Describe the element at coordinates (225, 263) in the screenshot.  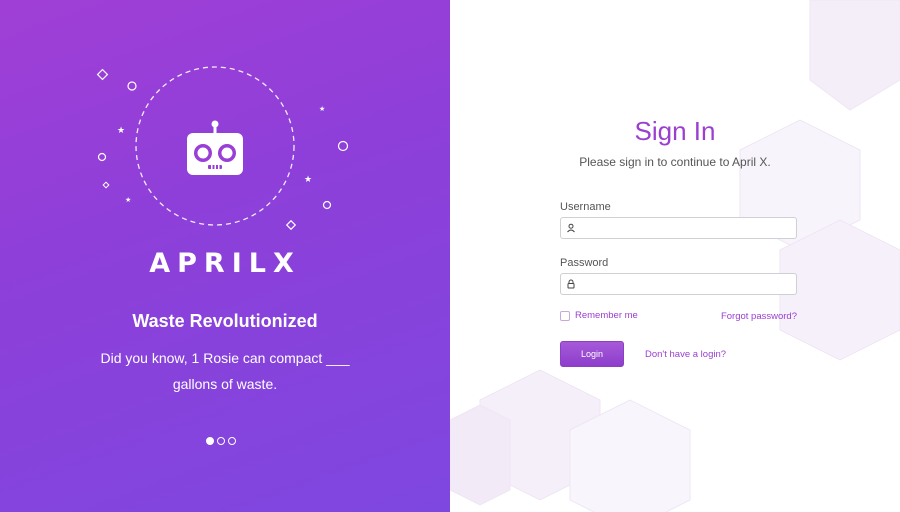
I see `brand-logo: APRILX` at that location.